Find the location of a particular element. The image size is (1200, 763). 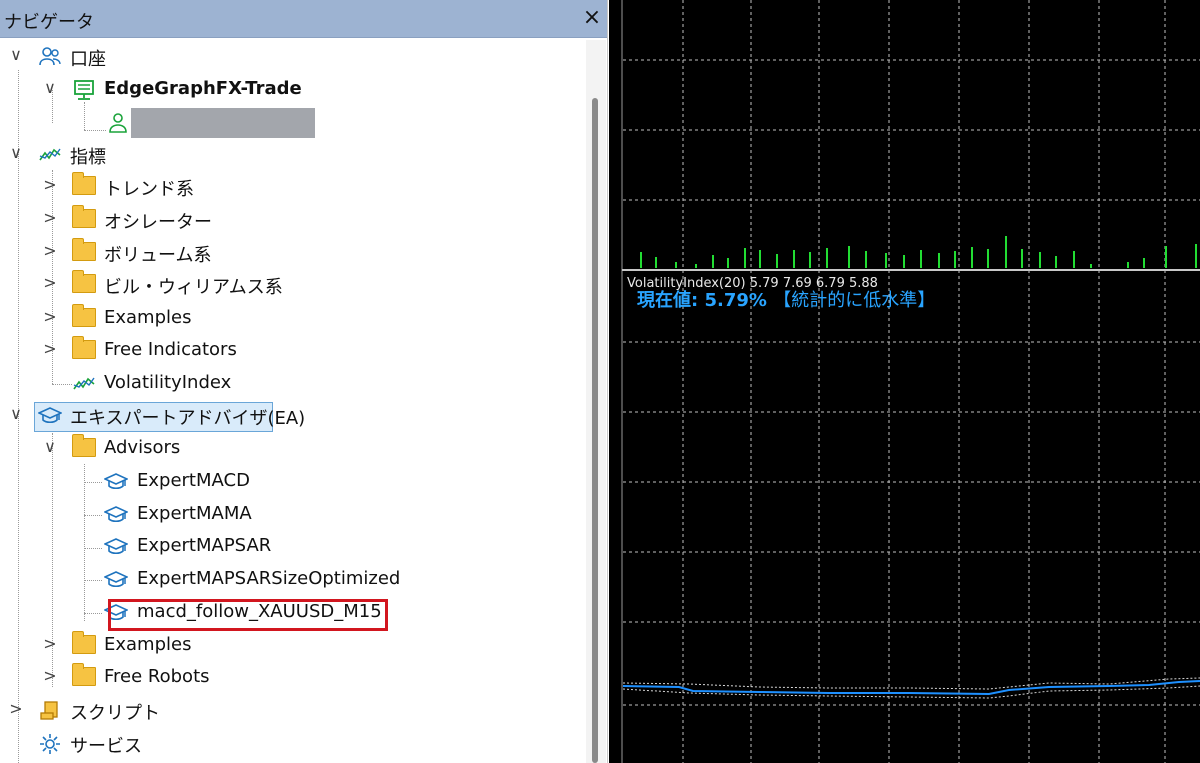

indicator-value: 現在値: 5.79% 【統計的に低水準】 is located at coordinates (786, 299).